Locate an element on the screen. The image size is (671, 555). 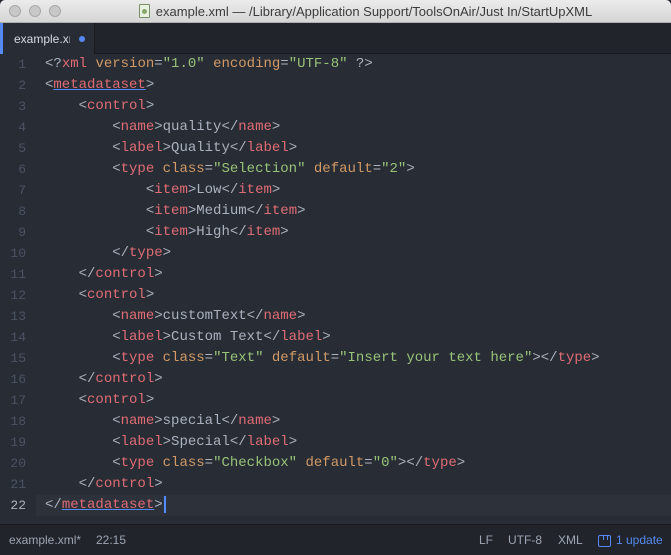
status-cursor-position: 22:15 is located at coordinates (111, 540).